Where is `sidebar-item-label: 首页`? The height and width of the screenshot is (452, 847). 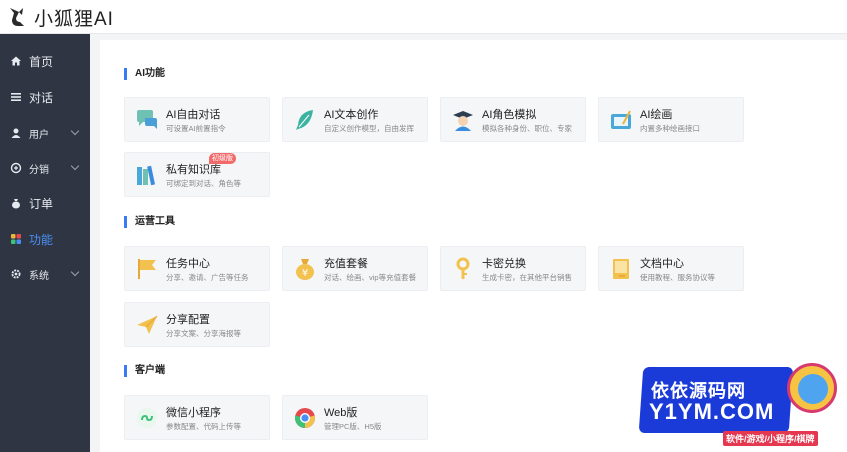 sidebar-item-label: 首页 is located at coordinates (41, 61).